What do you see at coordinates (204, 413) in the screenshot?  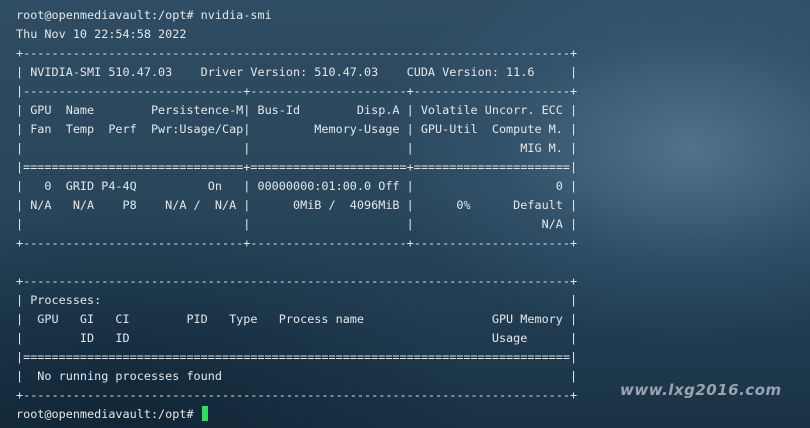 I see `text-cursor` at bounding box center [204, 413].